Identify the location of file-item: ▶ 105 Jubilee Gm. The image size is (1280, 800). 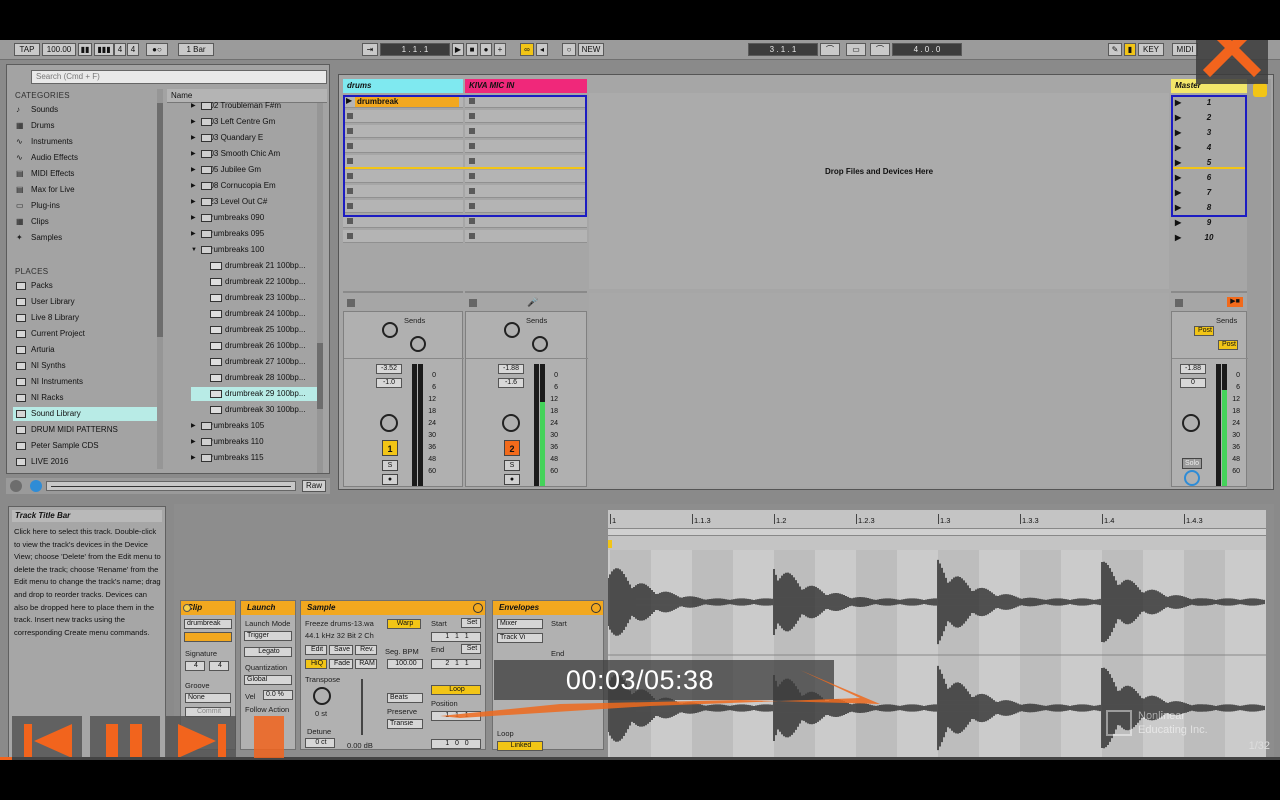
(243, 170).